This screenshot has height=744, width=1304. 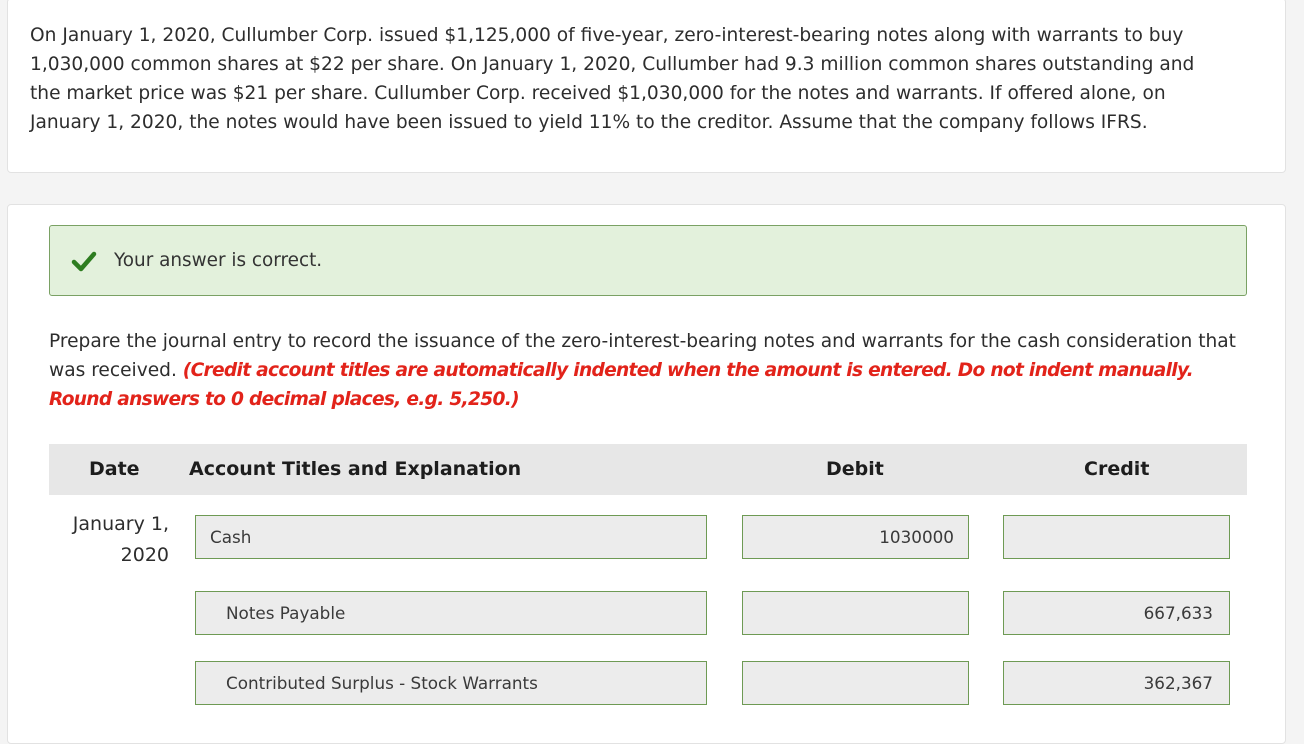 I want to click on credit-input-row-3: 362,367, so click(x=1116, y=683).